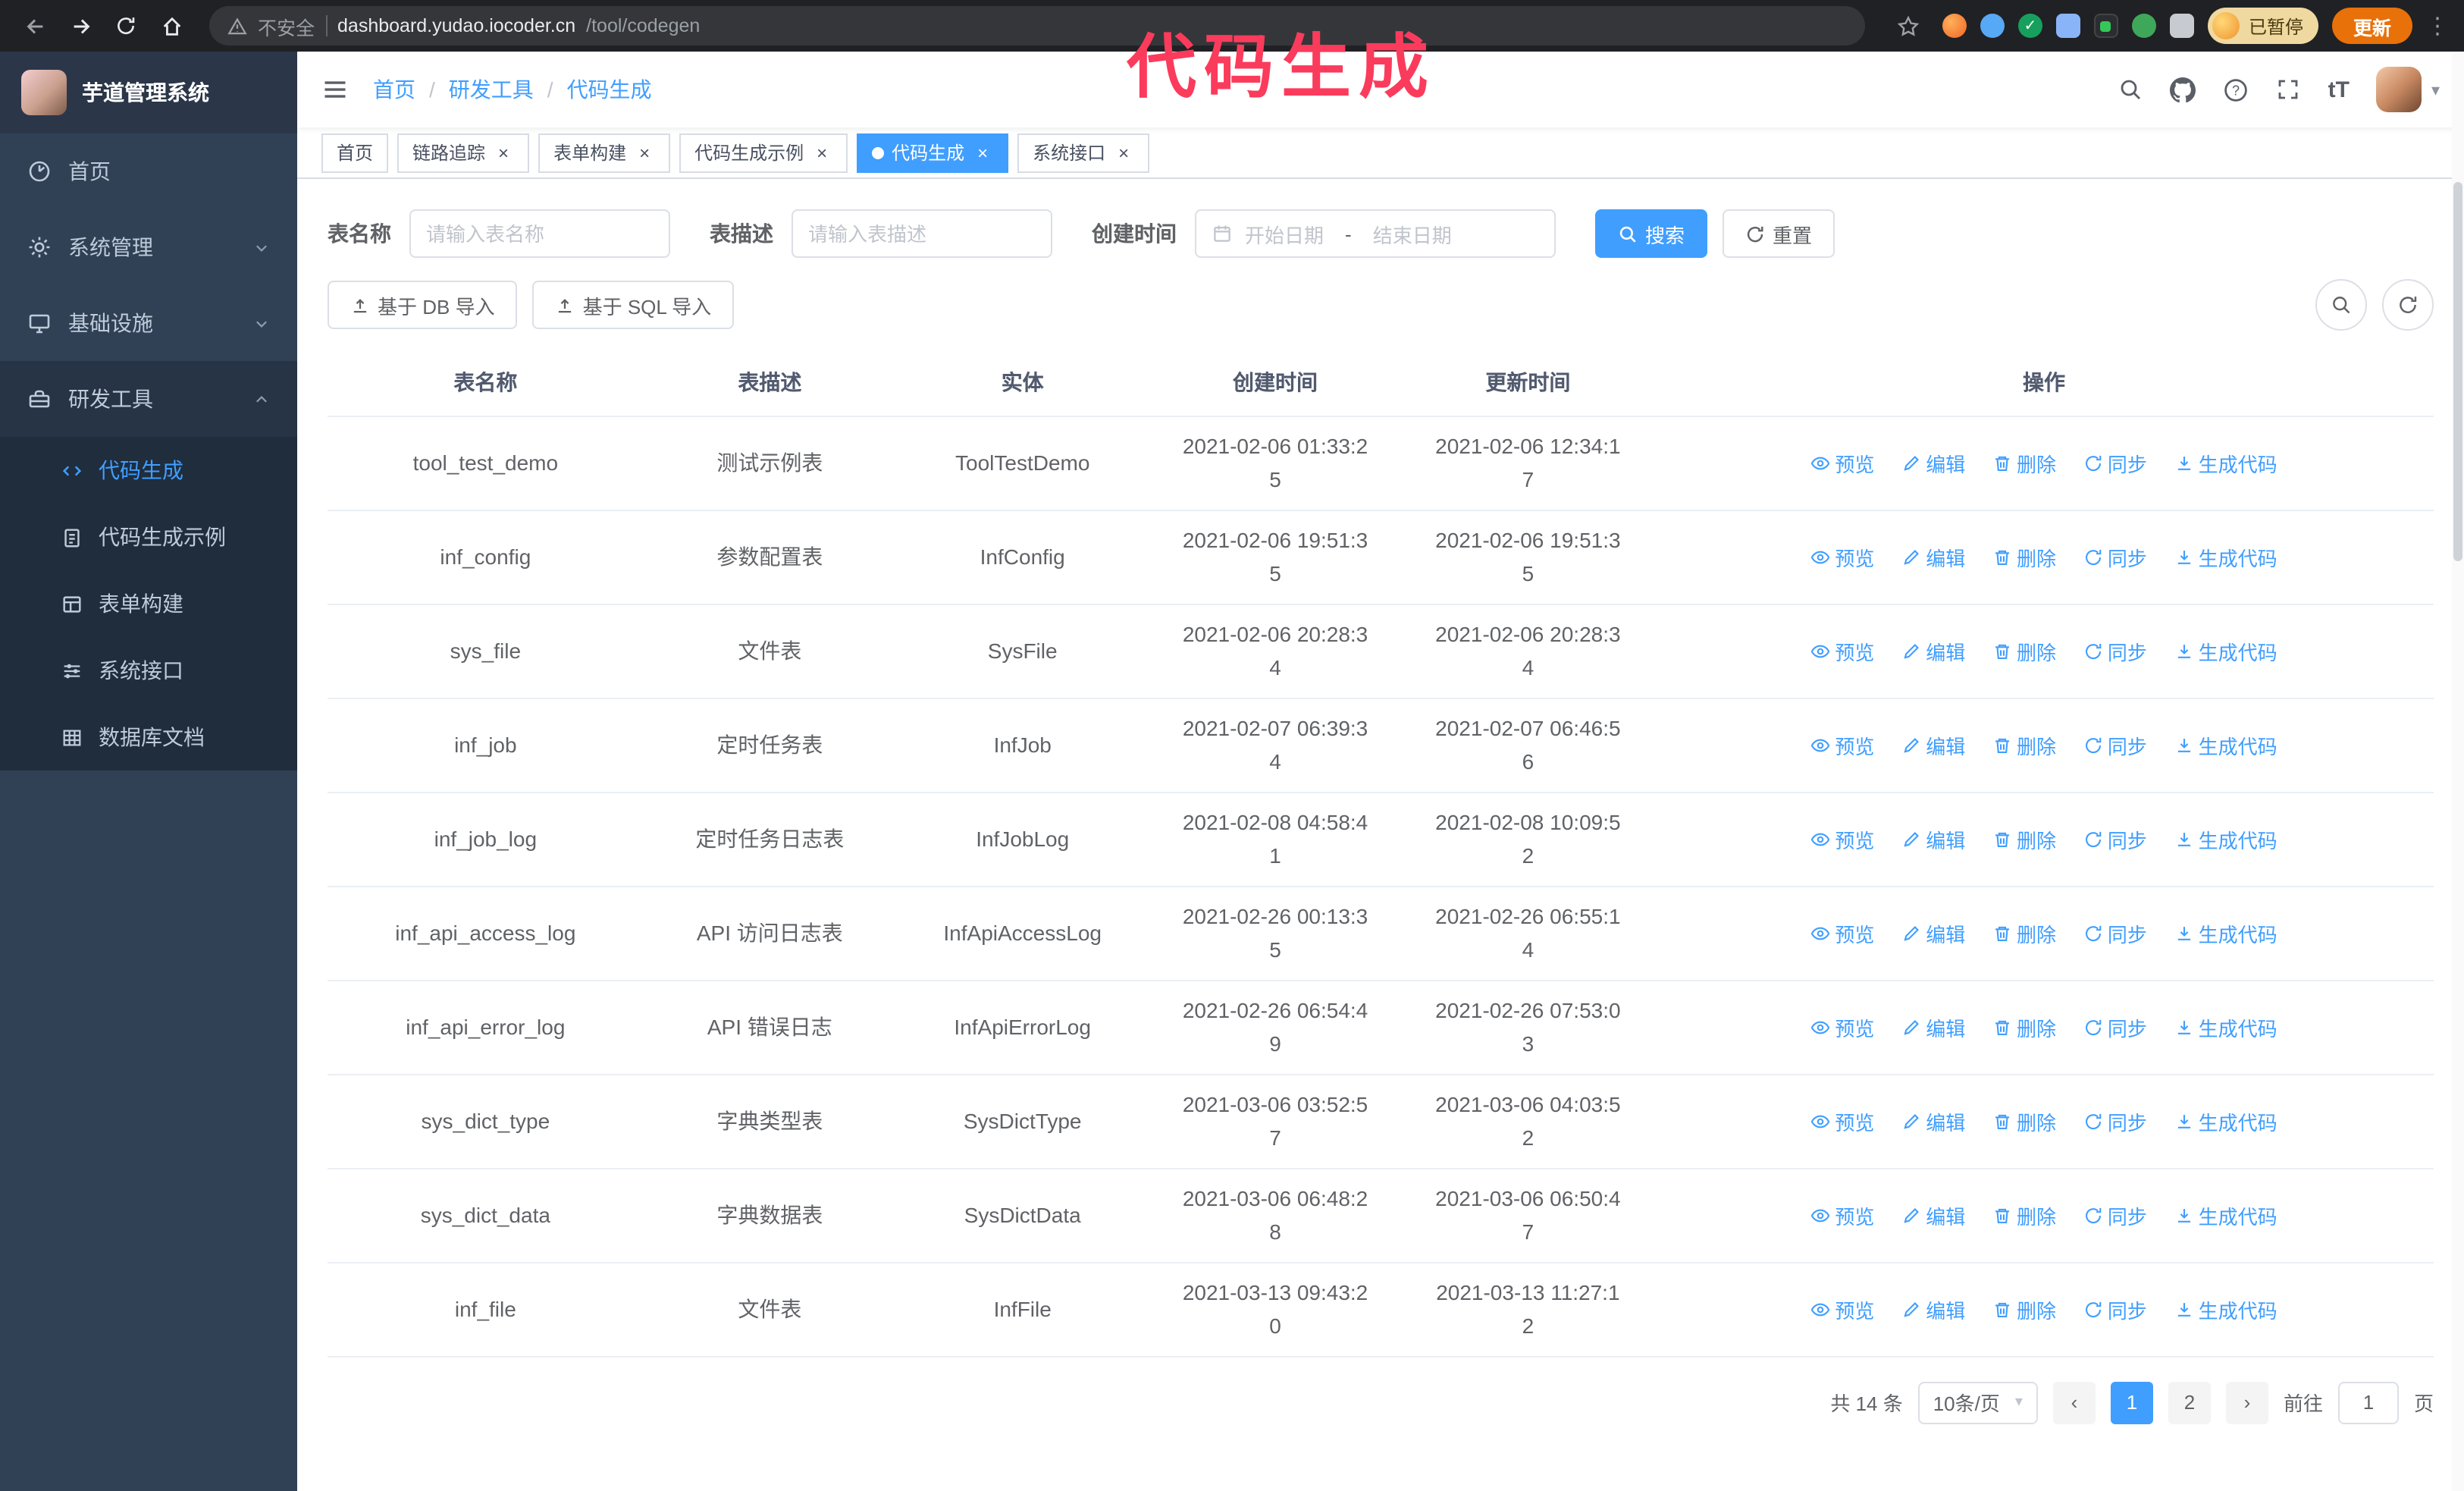 This screenshot has width=2464, height=1491. I want to click on sidebar-item-db-docs: 数据库文档, so click(148, 737).